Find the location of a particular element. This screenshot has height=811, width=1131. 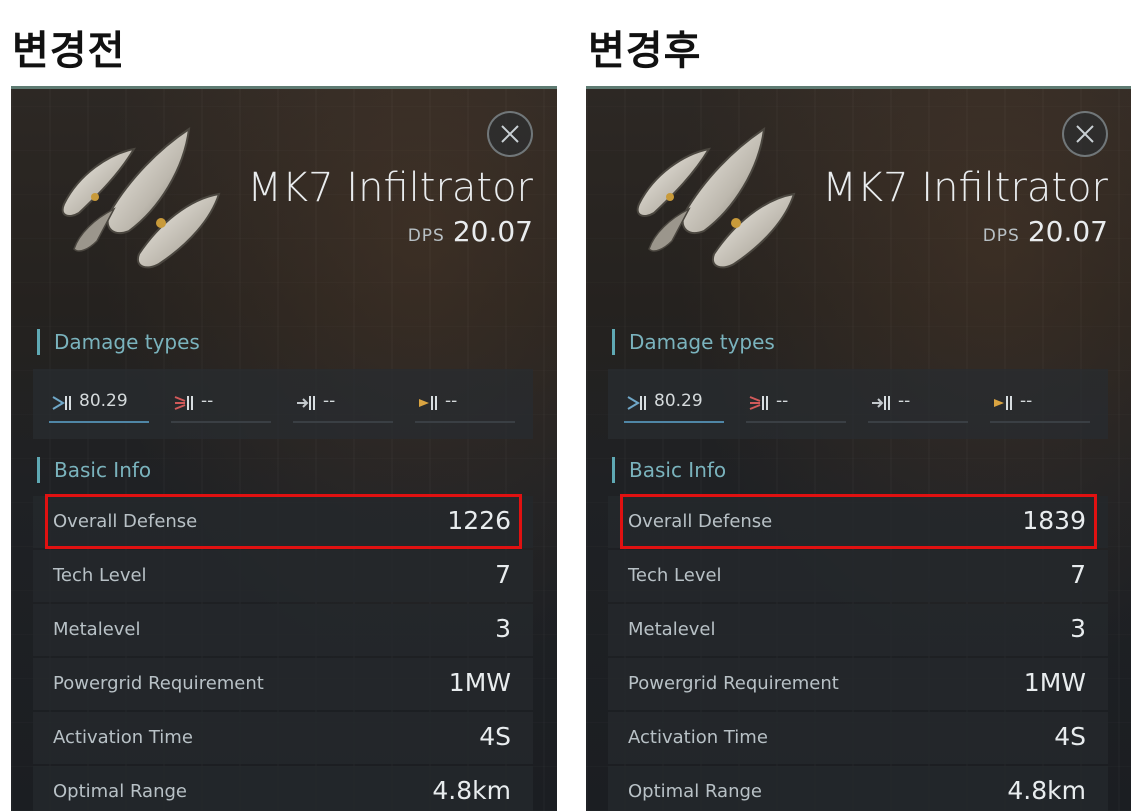

before-heading: 변경전 is located at coordinates (69, 51).